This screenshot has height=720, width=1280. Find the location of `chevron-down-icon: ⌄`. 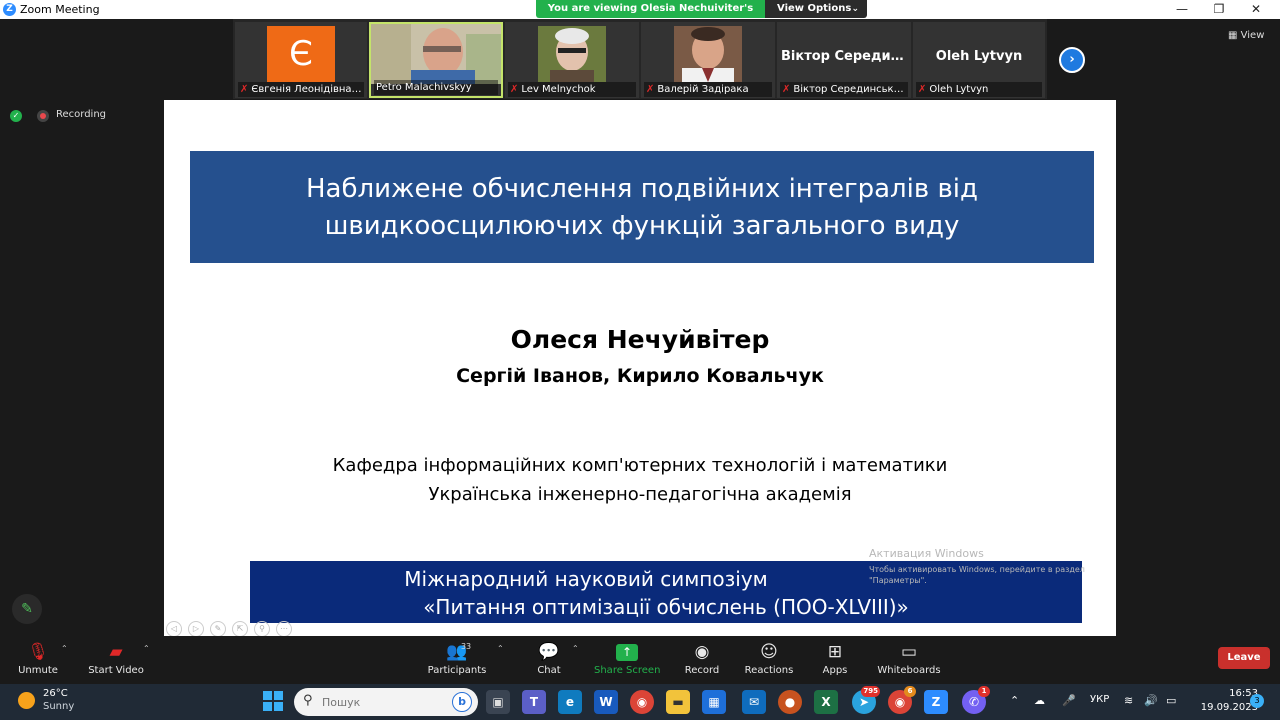

chevron-down-icon: ⌄ is located at coordinates (855, 9).